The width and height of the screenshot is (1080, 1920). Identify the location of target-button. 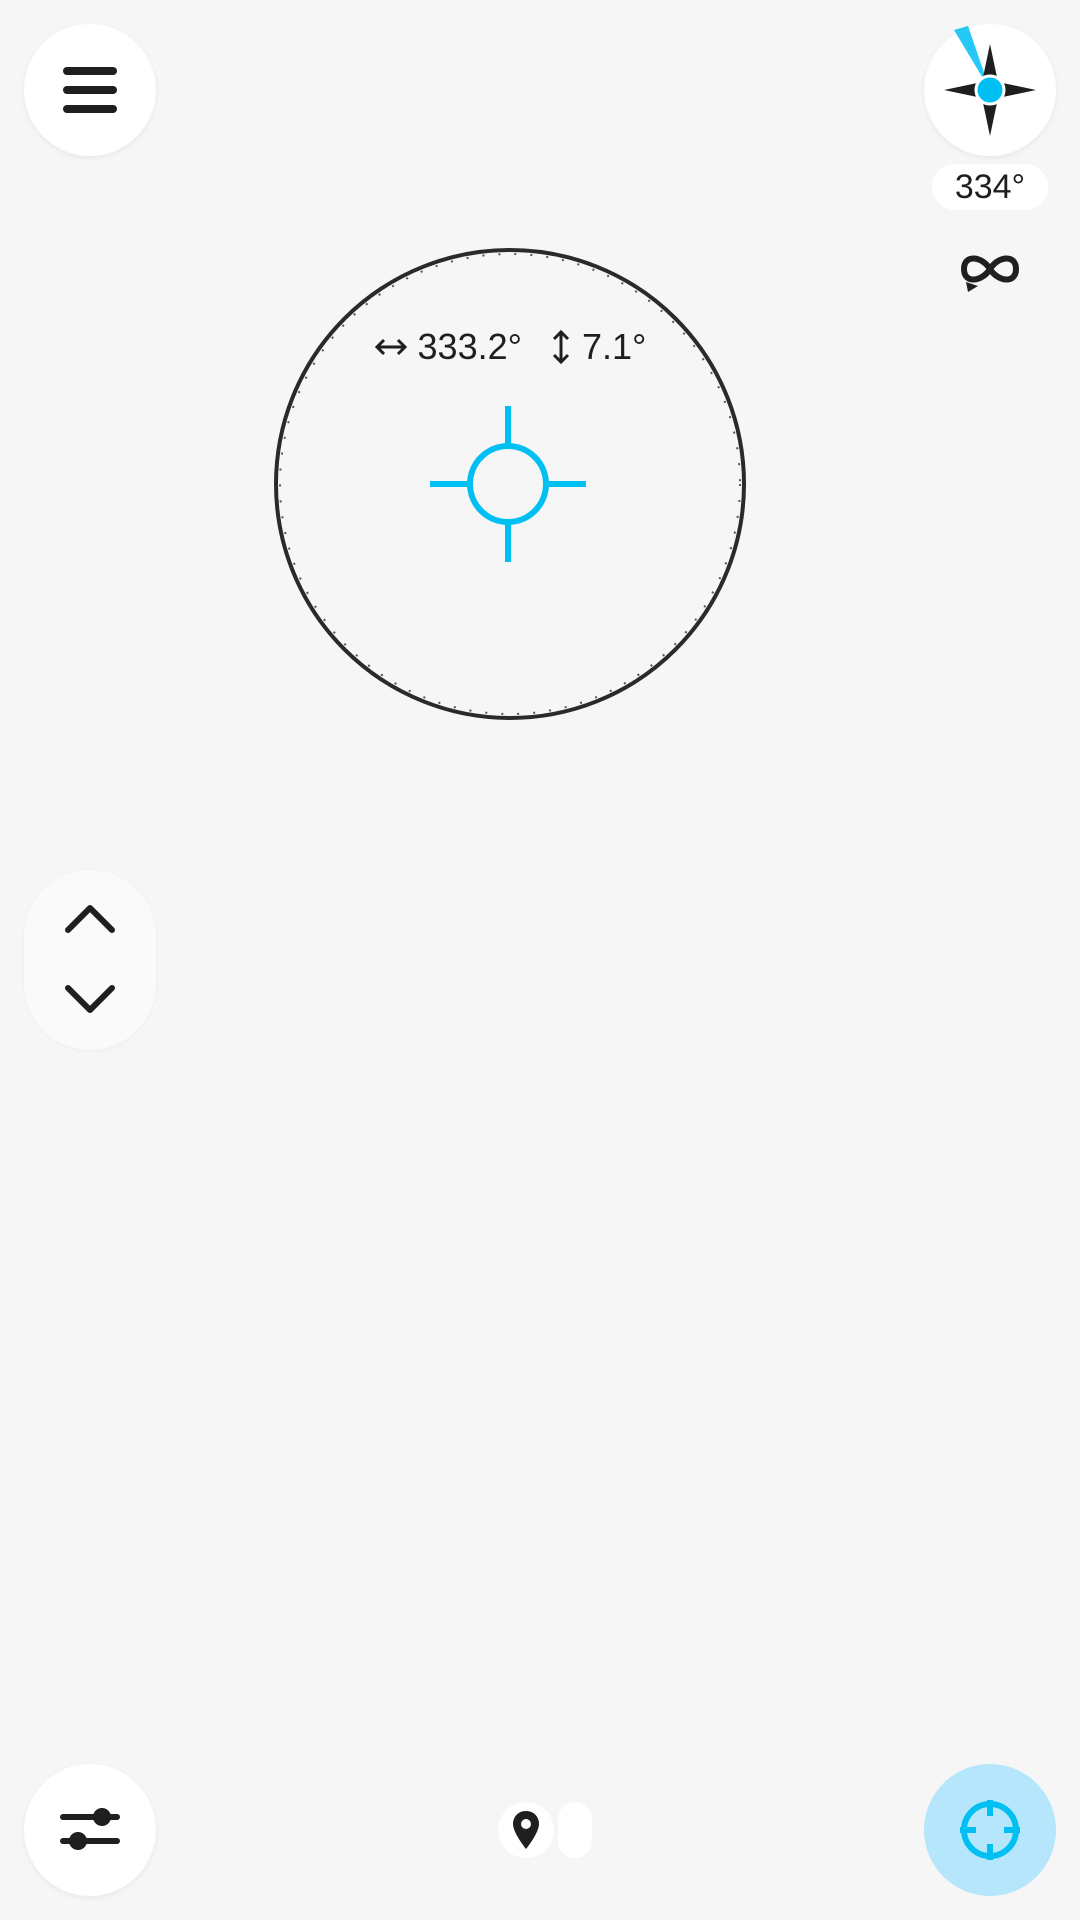
(990, 1830).